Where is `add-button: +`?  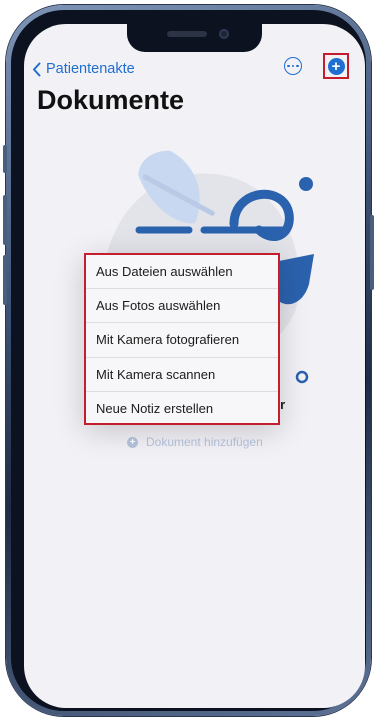
add-button: + is located at coordinates (336, 66).